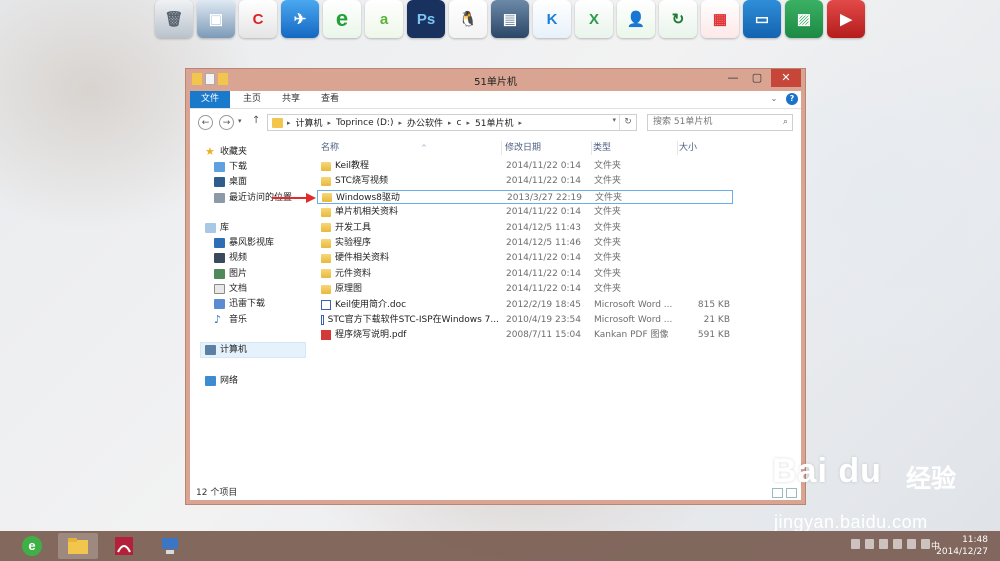 The image size is (1000, 561). Describe the element at coordinates (368, 197) in the screenshot. I see `file-name: Windows8驱动` at that location.